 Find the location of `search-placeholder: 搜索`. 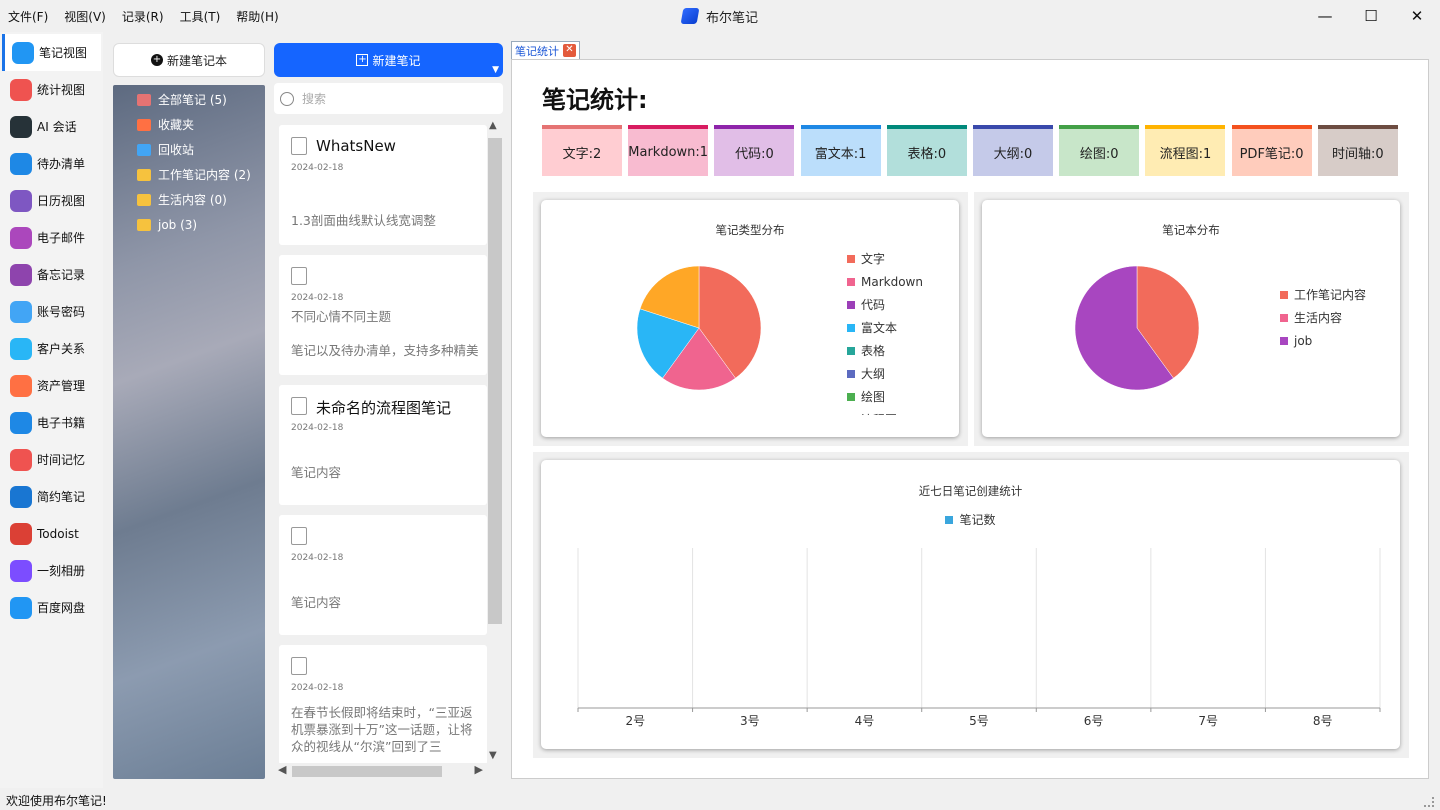

search-placeholder: 搜索 is located at coordinates (314, 99).